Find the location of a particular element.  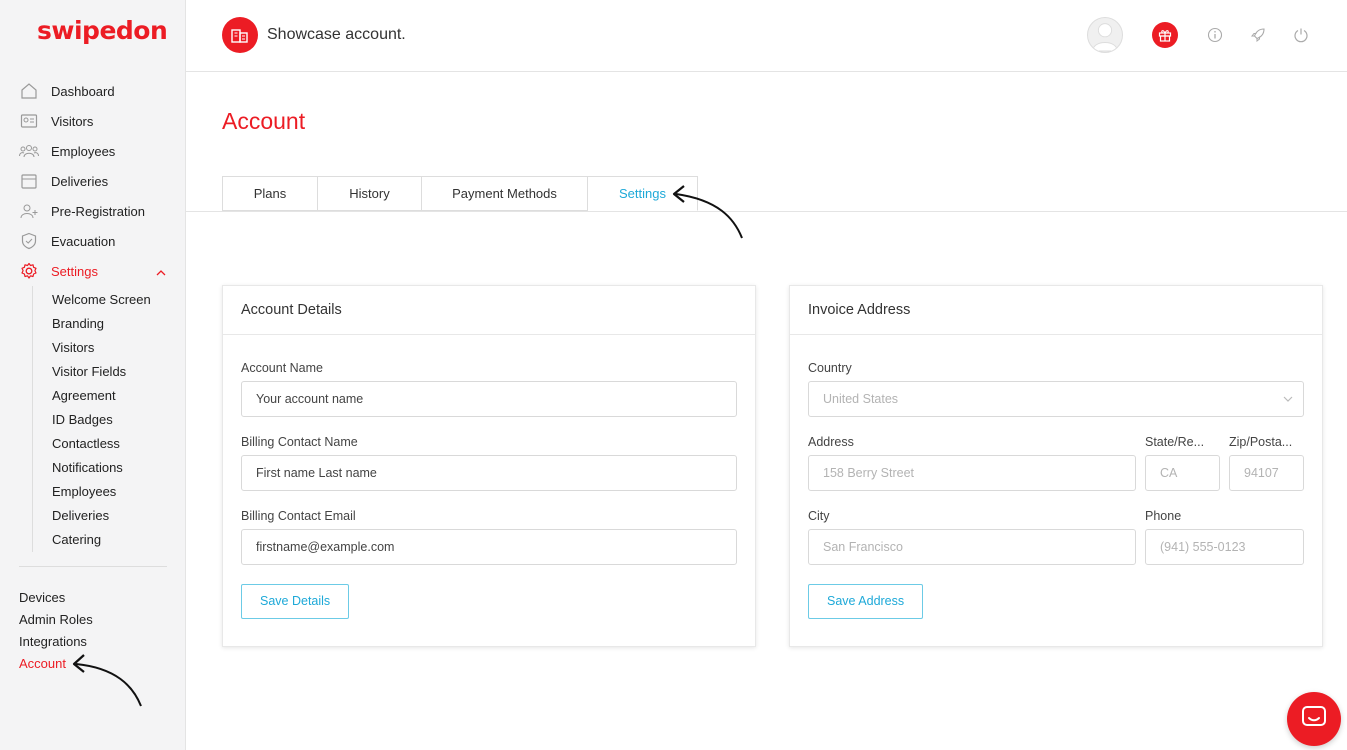

chevron-down-icon is located at coordinates (1288, 399).